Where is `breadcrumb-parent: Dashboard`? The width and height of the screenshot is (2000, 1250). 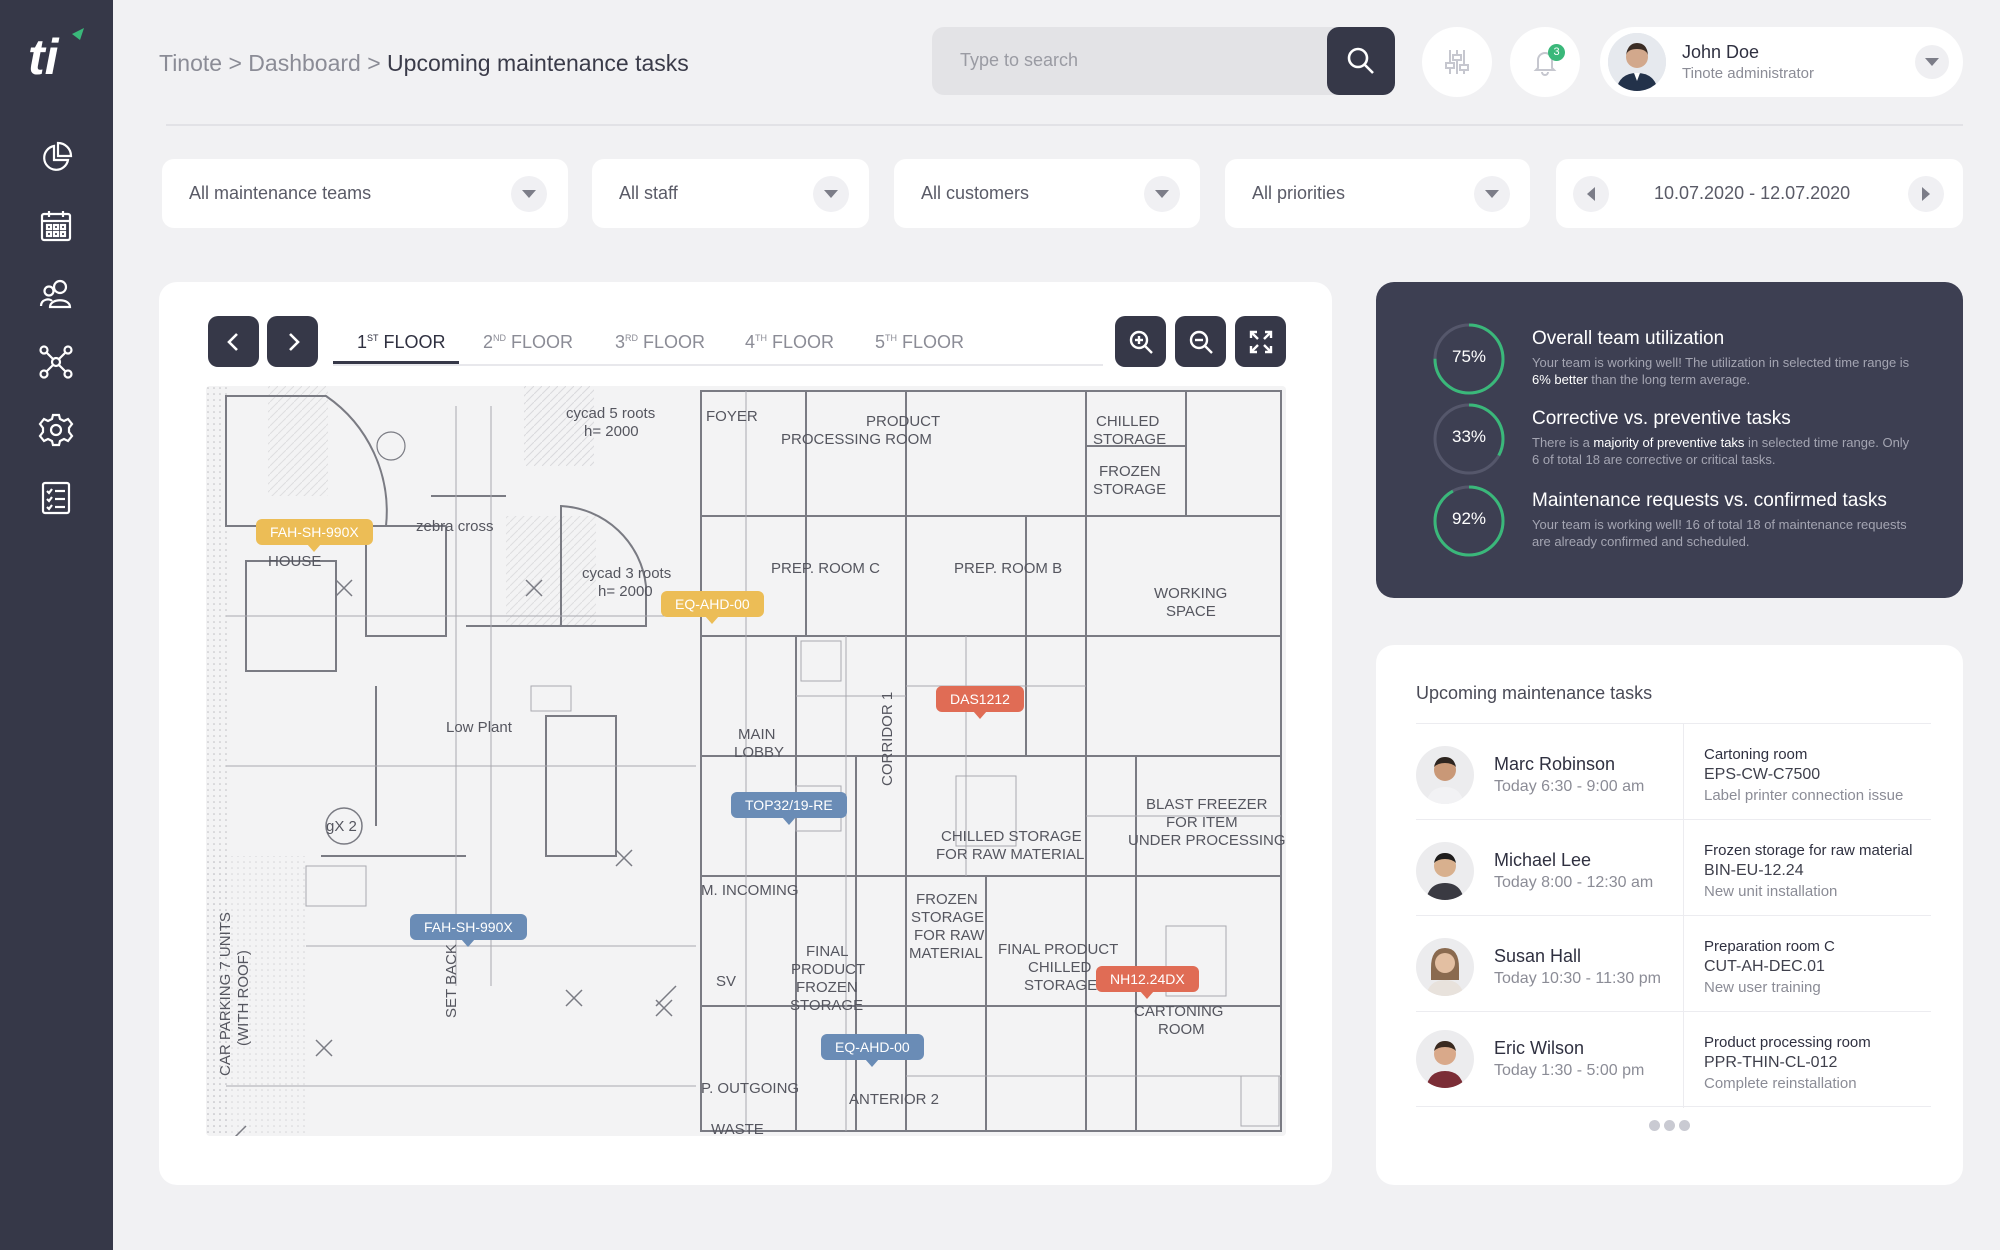
breadcrumb-parent: Dashboard is located at coordinates (304, 63).